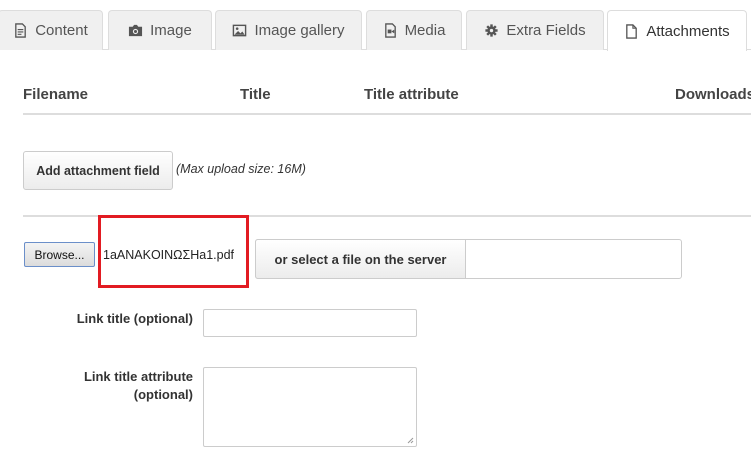 Image resolution: width=751 pixels, height=454 pixels. I want to click on column-header-title: Title, so click(255, 94).